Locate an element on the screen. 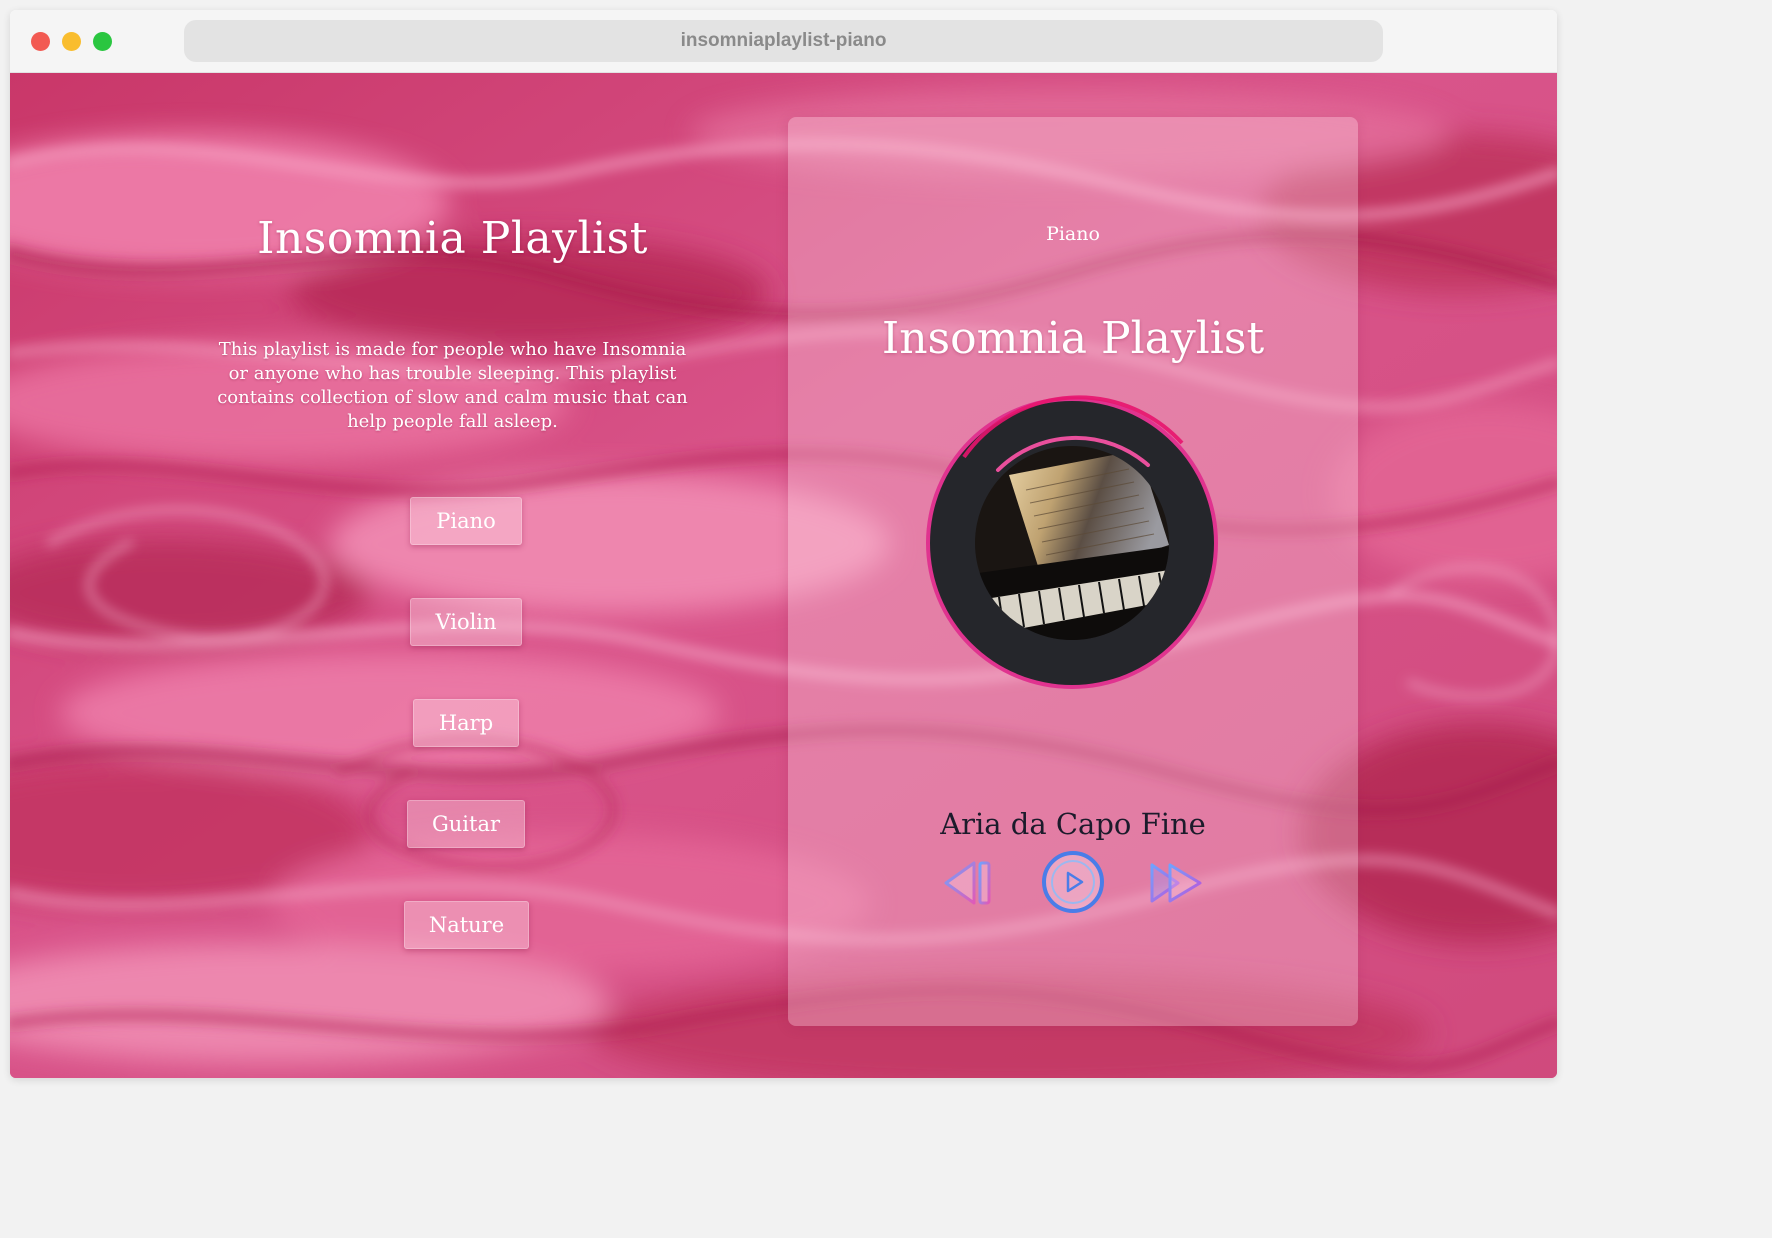  previous-icon is located at coordinates (968, 883).